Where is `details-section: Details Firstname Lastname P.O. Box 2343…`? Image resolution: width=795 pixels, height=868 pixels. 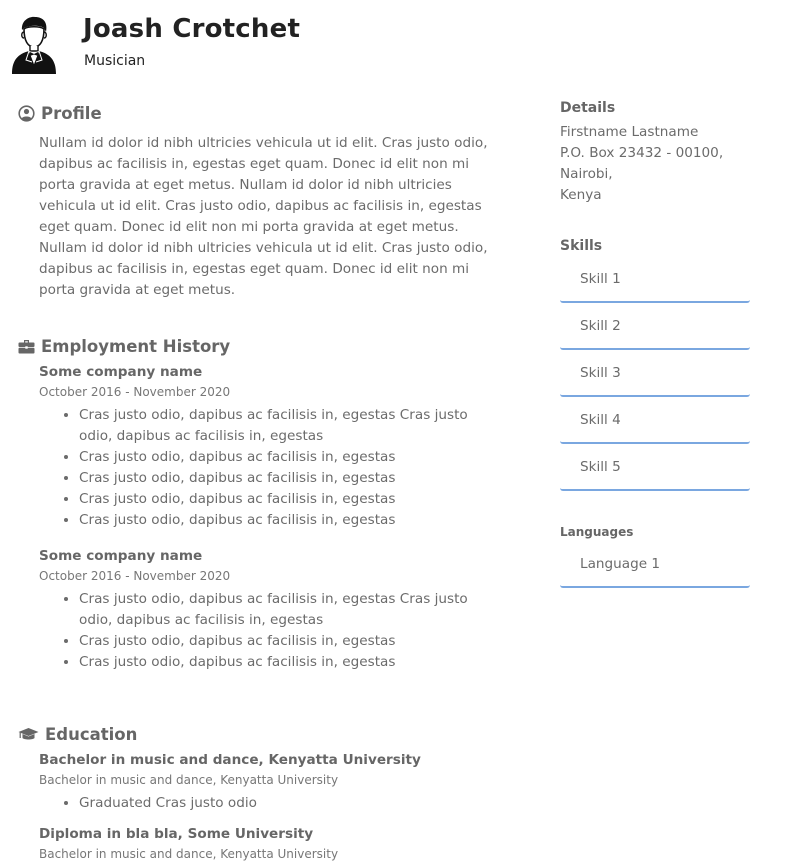 details-section: Details Firstname Lastname P.O. Box 2343… is located at coordinates (657, 153).